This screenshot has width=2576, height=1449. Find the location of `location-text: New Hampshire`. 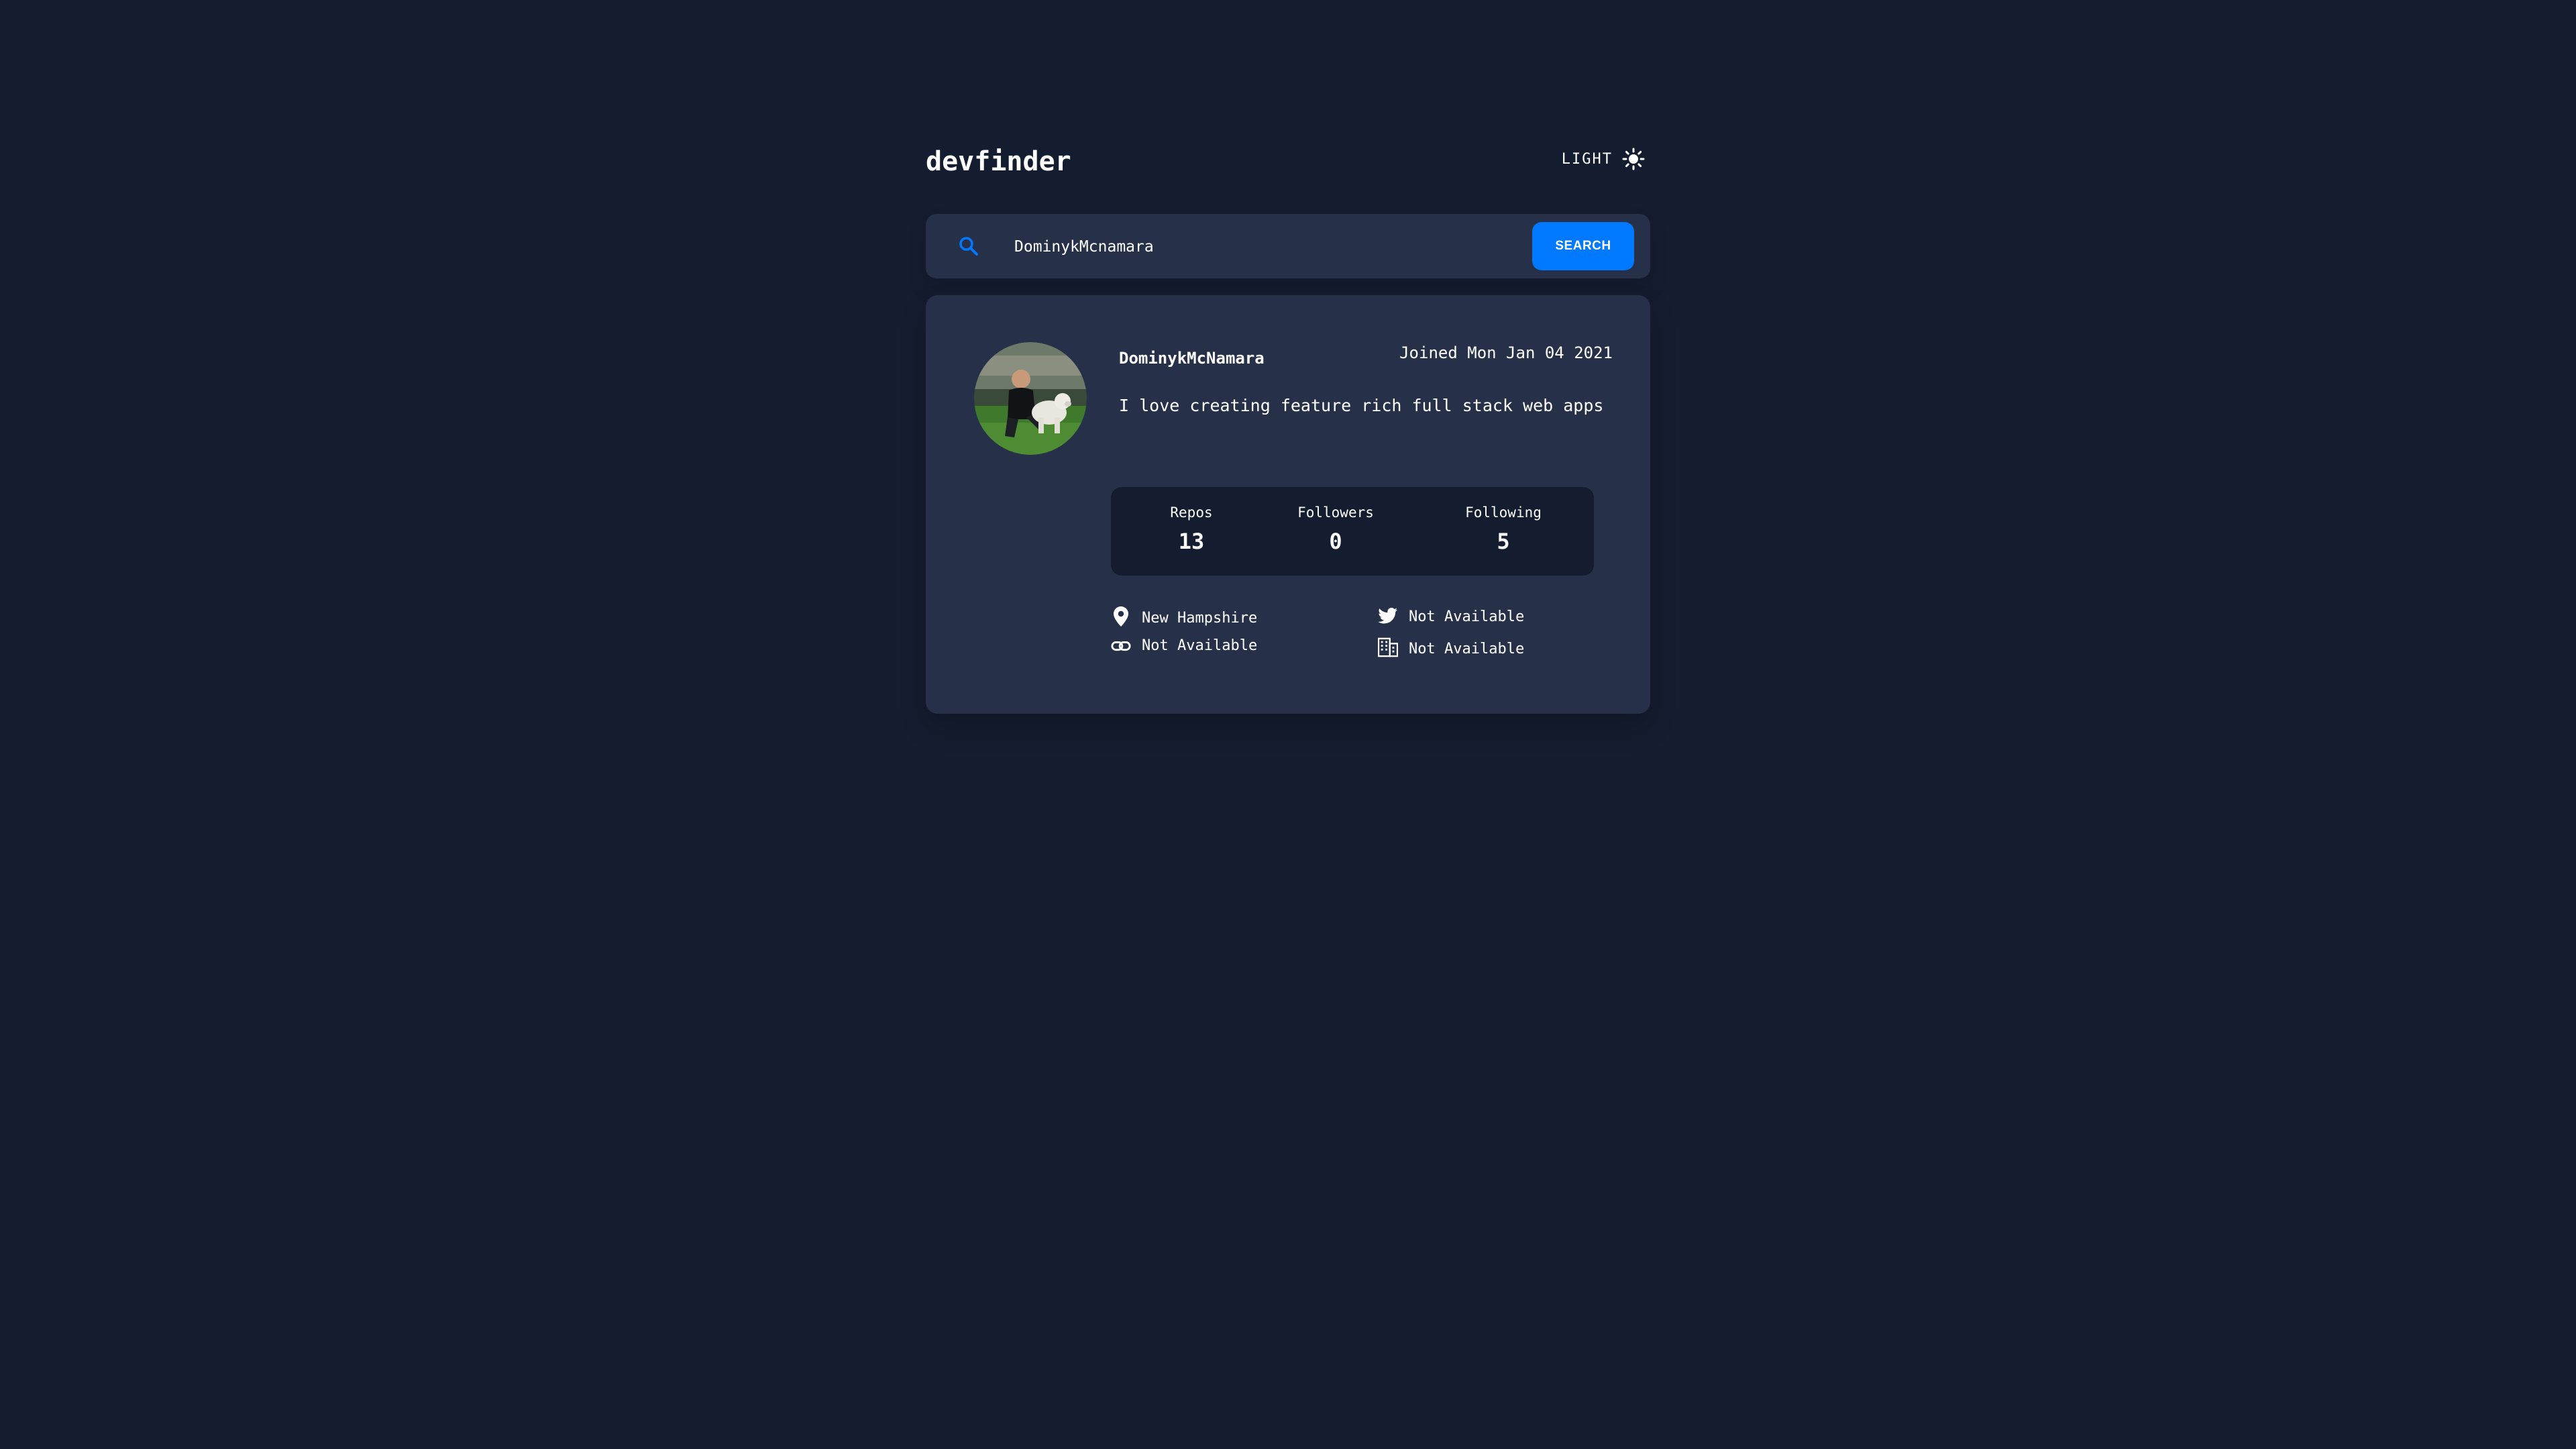

location-text: New Hampshire is located at coordinates (1200, 618).